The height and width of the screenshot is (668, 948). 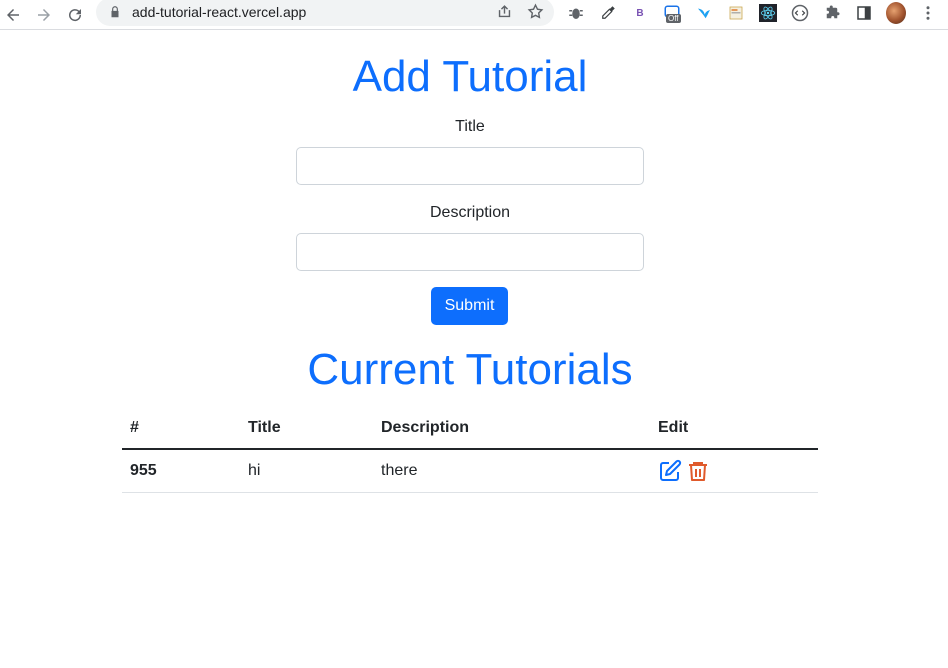 I want to click on title-input, so click(x=470, y=166).